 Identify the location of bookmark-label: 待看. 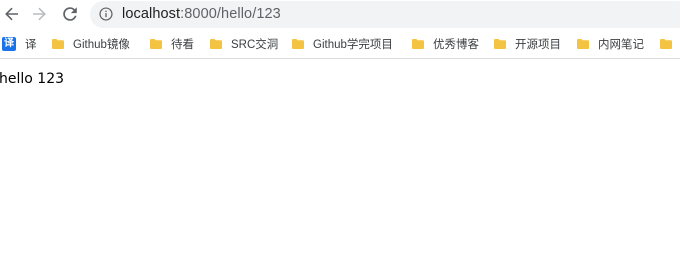
(182, 45).